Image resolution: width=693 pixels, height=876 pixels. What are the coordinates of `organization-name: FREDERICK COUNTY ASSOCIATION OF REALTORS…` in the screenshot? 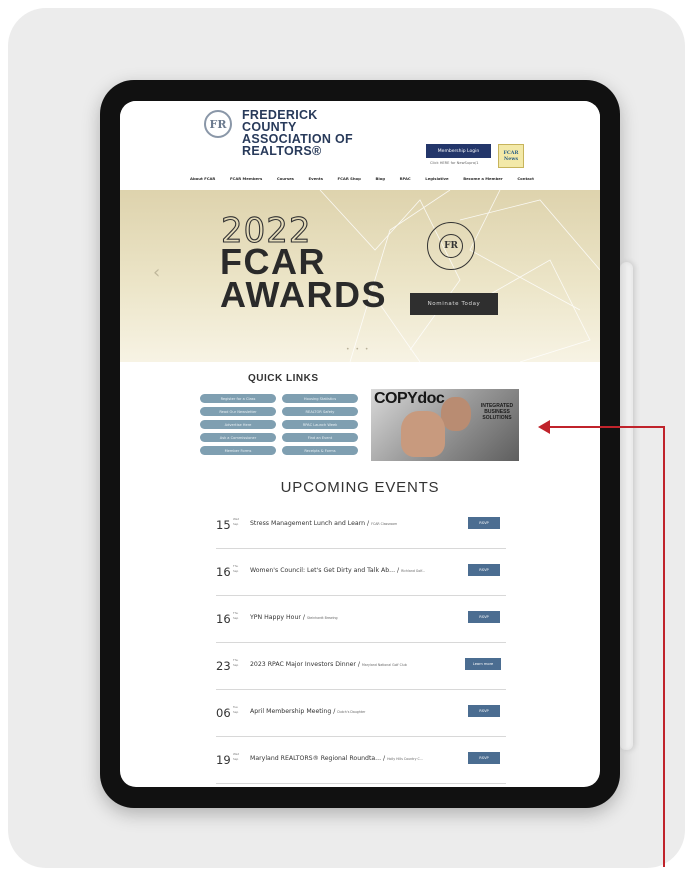 It's located at (312, 133).